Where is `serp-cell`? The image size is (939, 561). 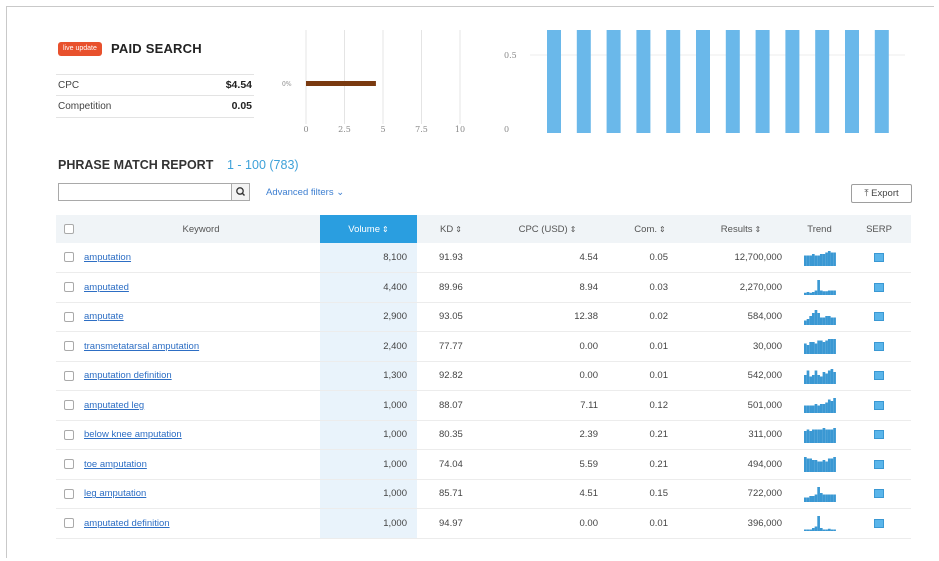 serp-cell is located at coordinates (879, 465).